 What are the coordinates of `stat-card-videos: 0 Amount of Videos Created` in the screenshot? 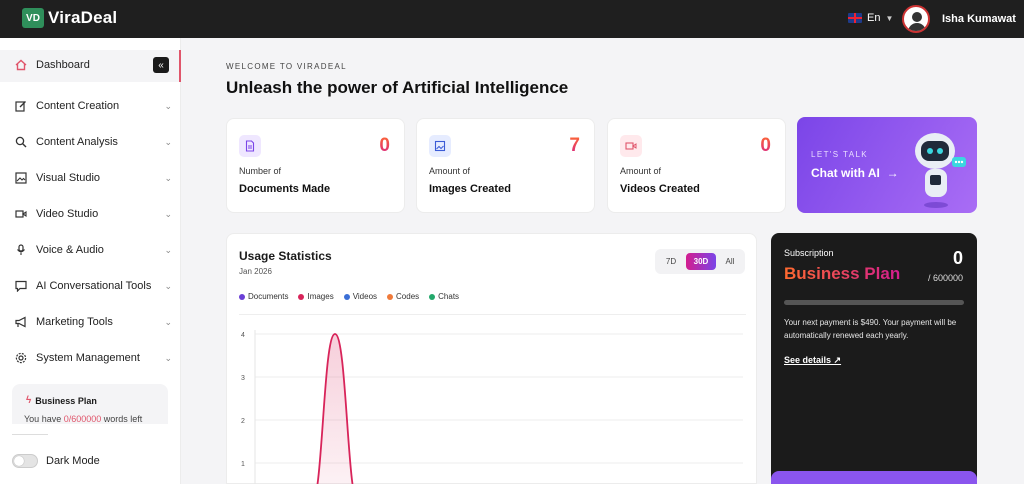 It's located at (696, 165).